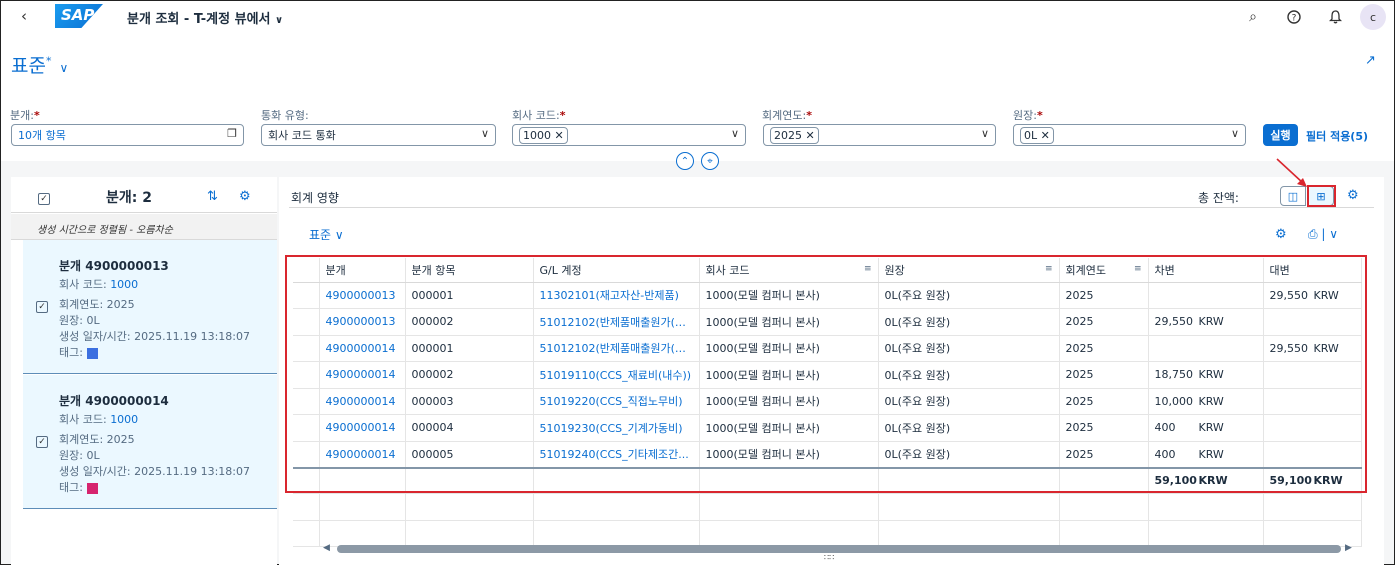 The height and width of the screenshot is (565, 1395). Describe the element at coordinates (302, 135) in the screenshot. I see `currency-type-value: 회사 코드 통화` at that location.